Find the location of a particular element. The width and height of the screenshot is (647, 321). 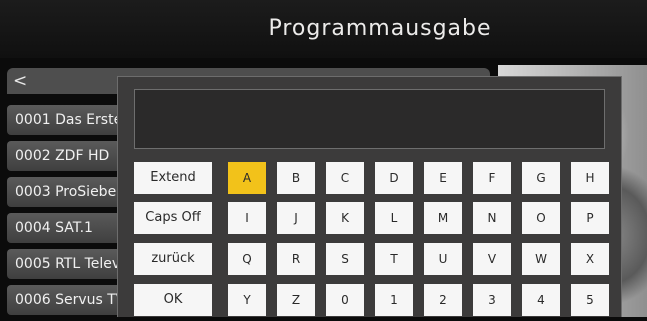

keyboard-key: M is located at coordinates (443, 218).